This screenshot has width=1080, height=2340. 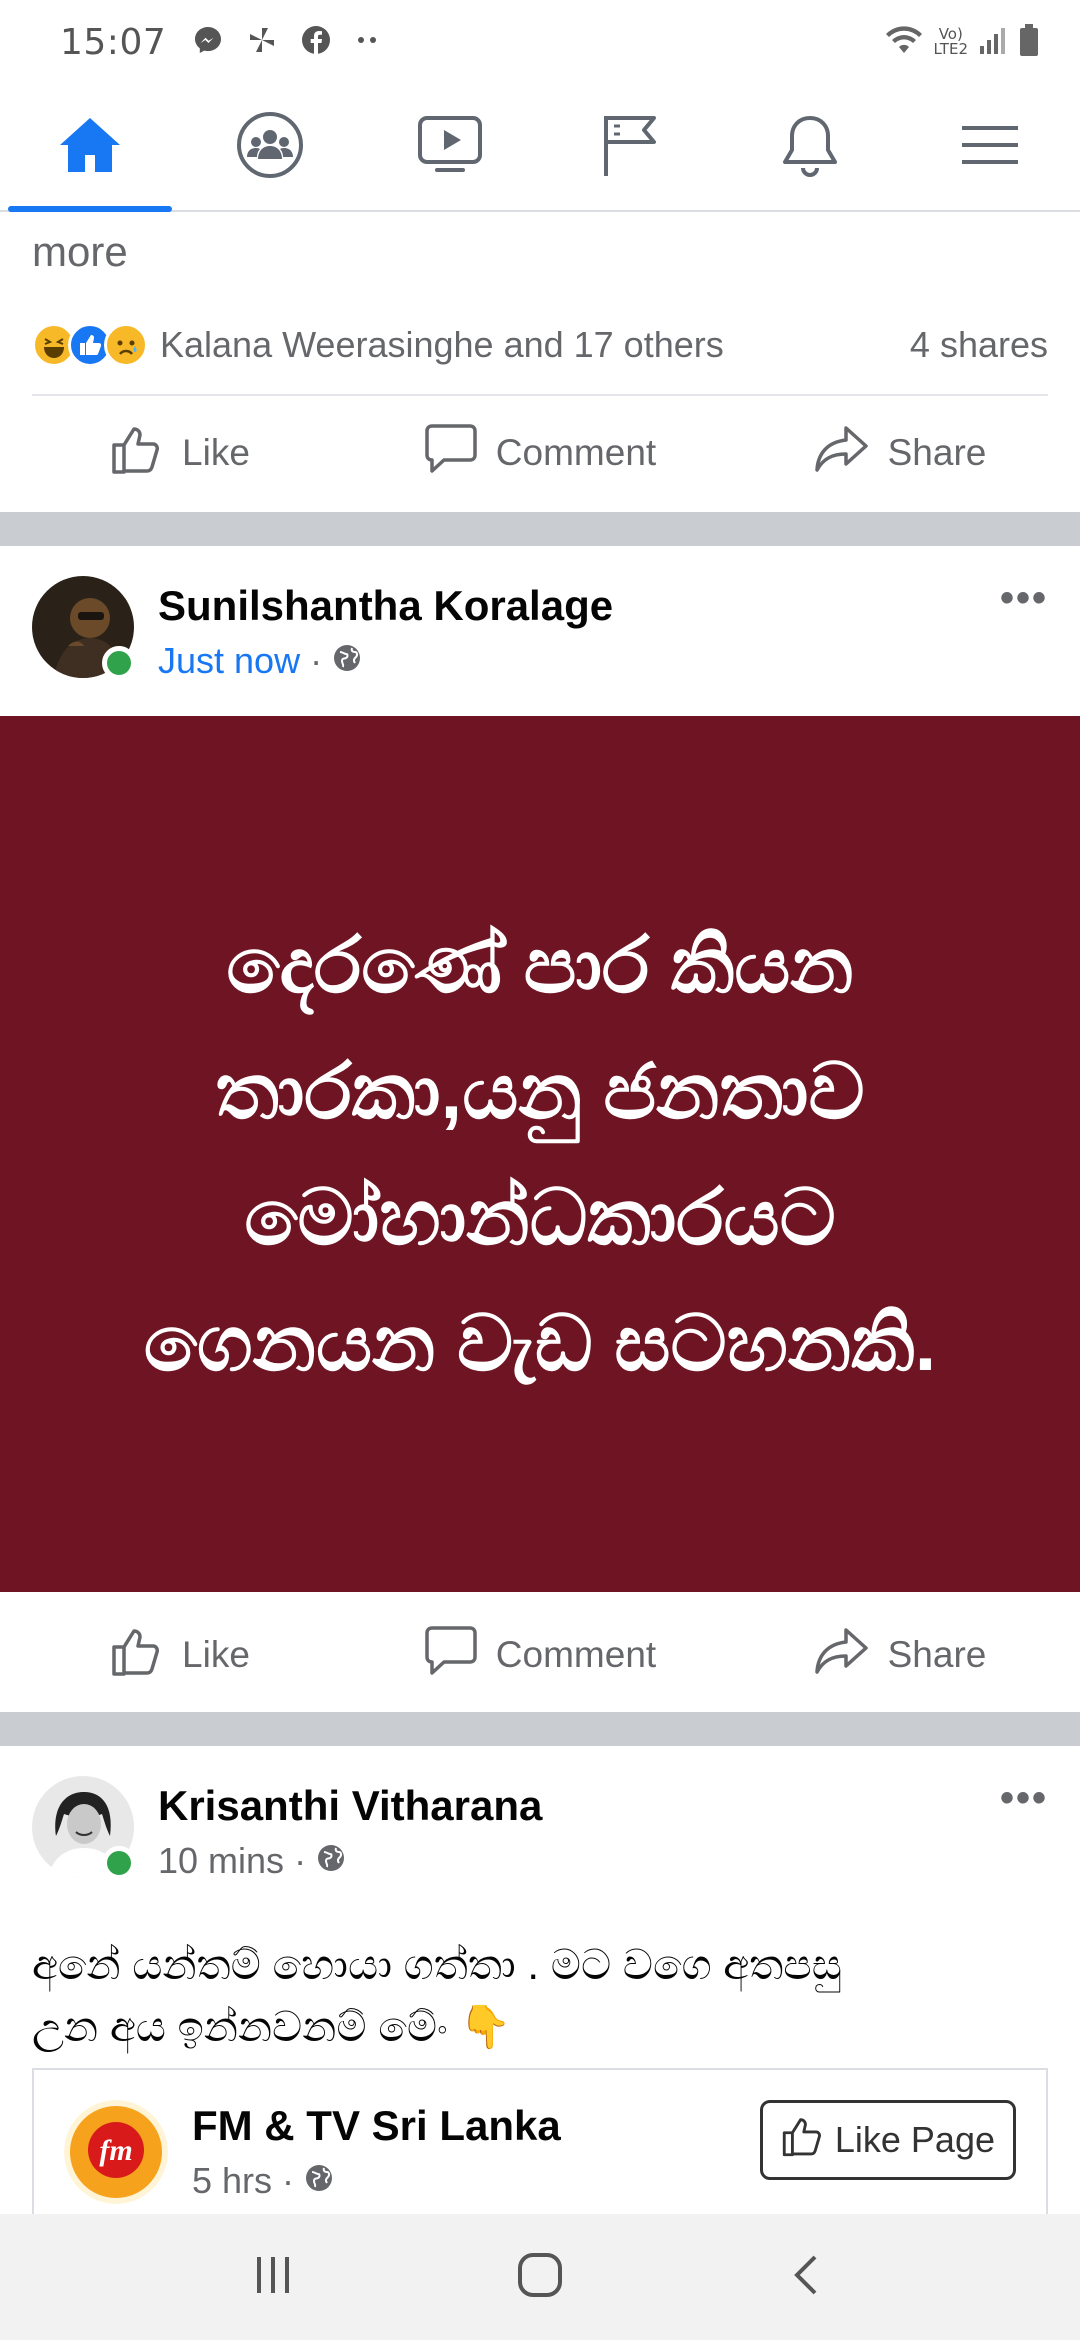 I want to click on tab-notifications, so click(x=810, y=147).